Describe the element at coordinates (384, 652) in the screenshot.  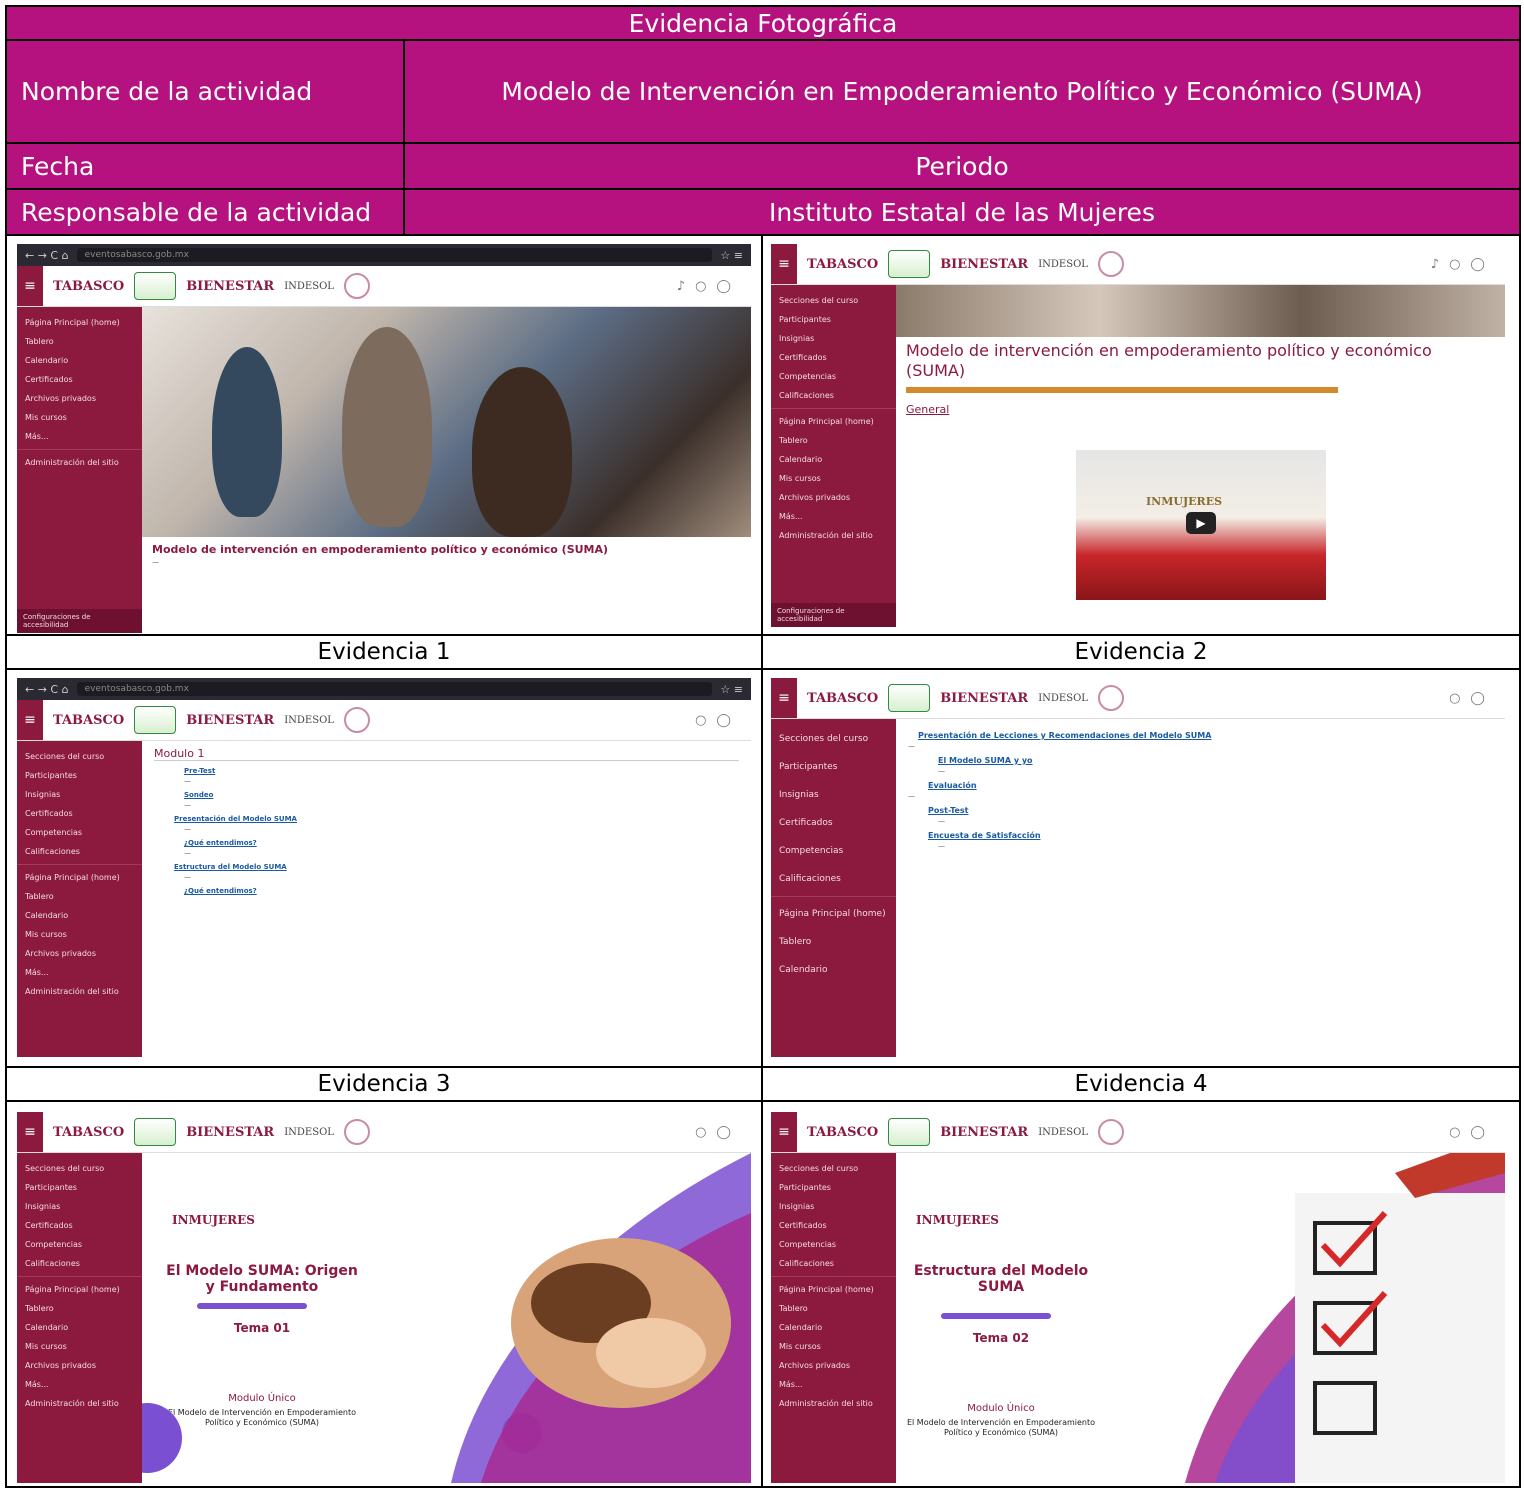
I see `caption-evidencia-1: Evidencia 1` at that location.